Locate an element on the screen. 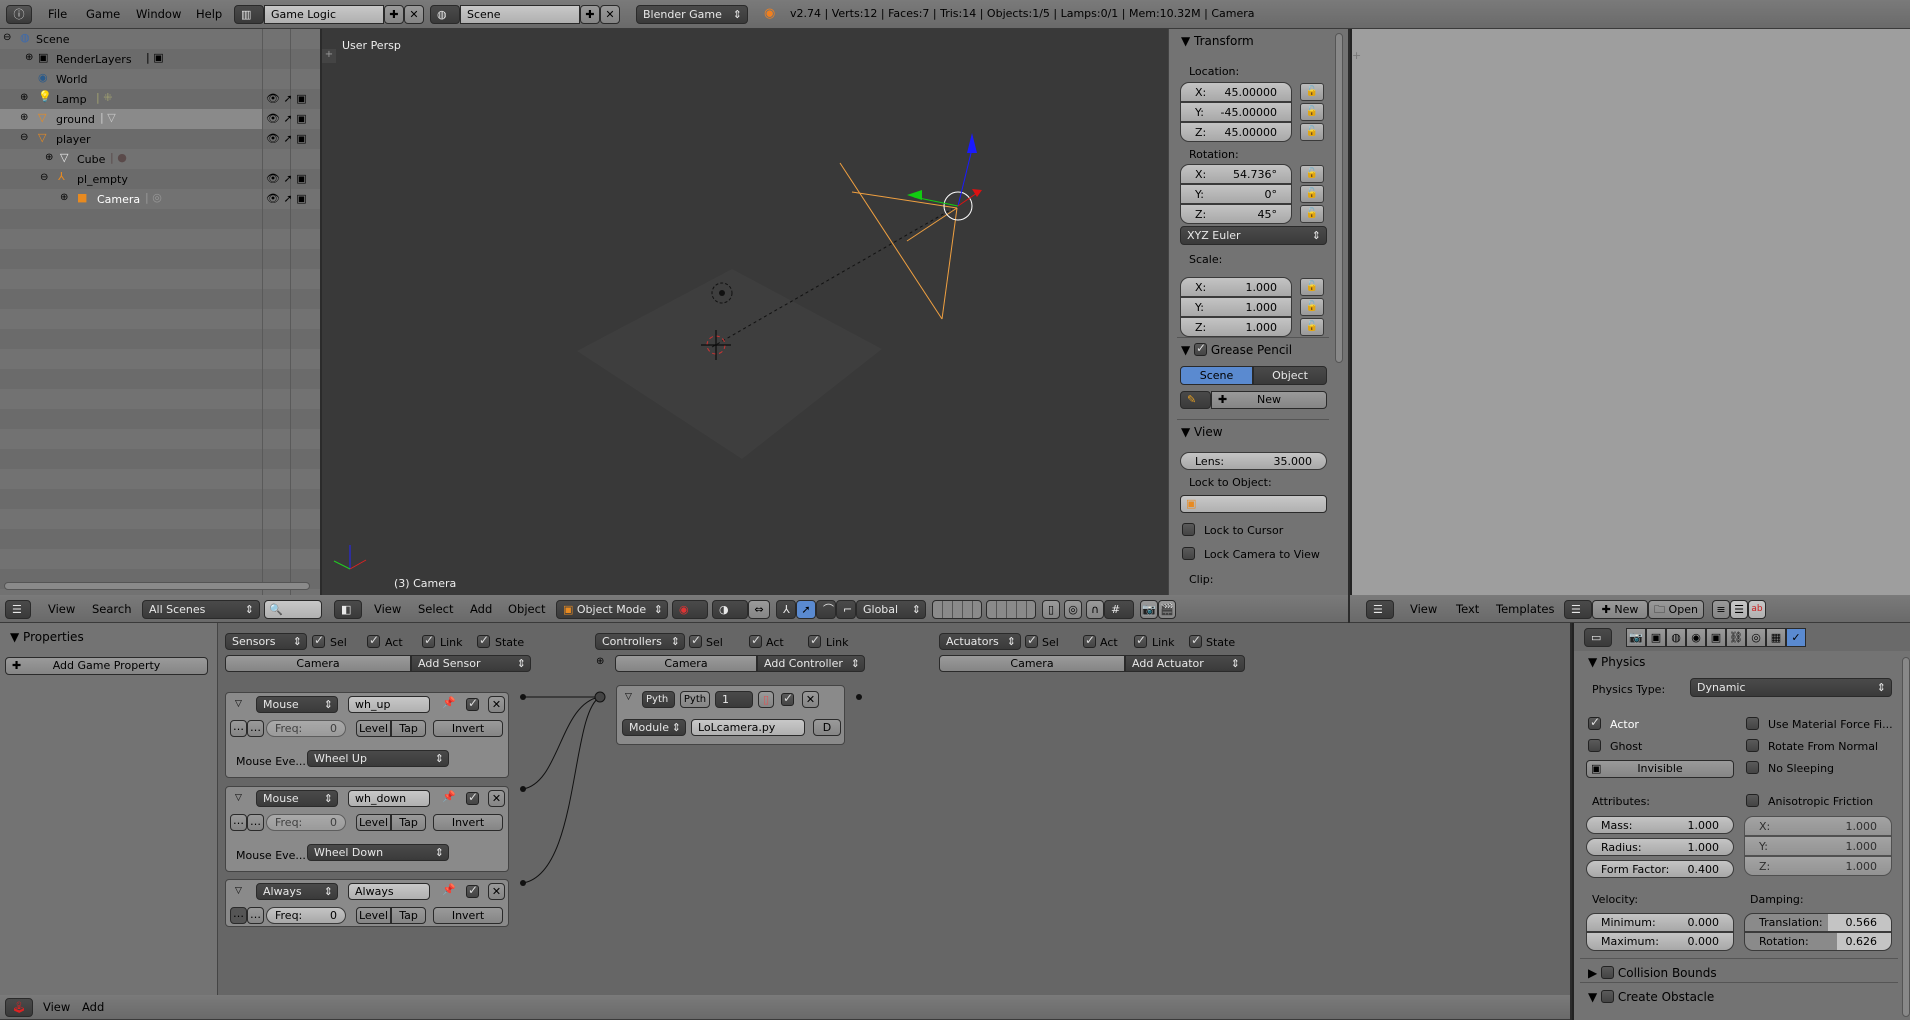 This screenshot has width=1910, height=1020. scale-z-field: Z: 1.000 is located at coordinates (1236, 327).